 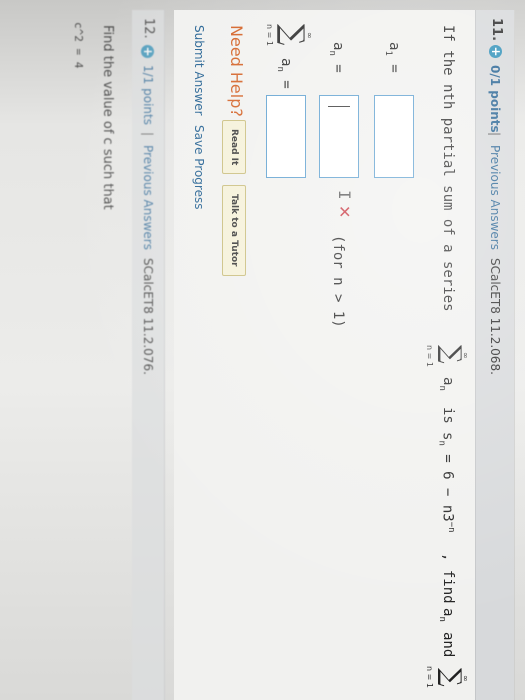 I want to click on is-text: is, so click(x=448, y=415).